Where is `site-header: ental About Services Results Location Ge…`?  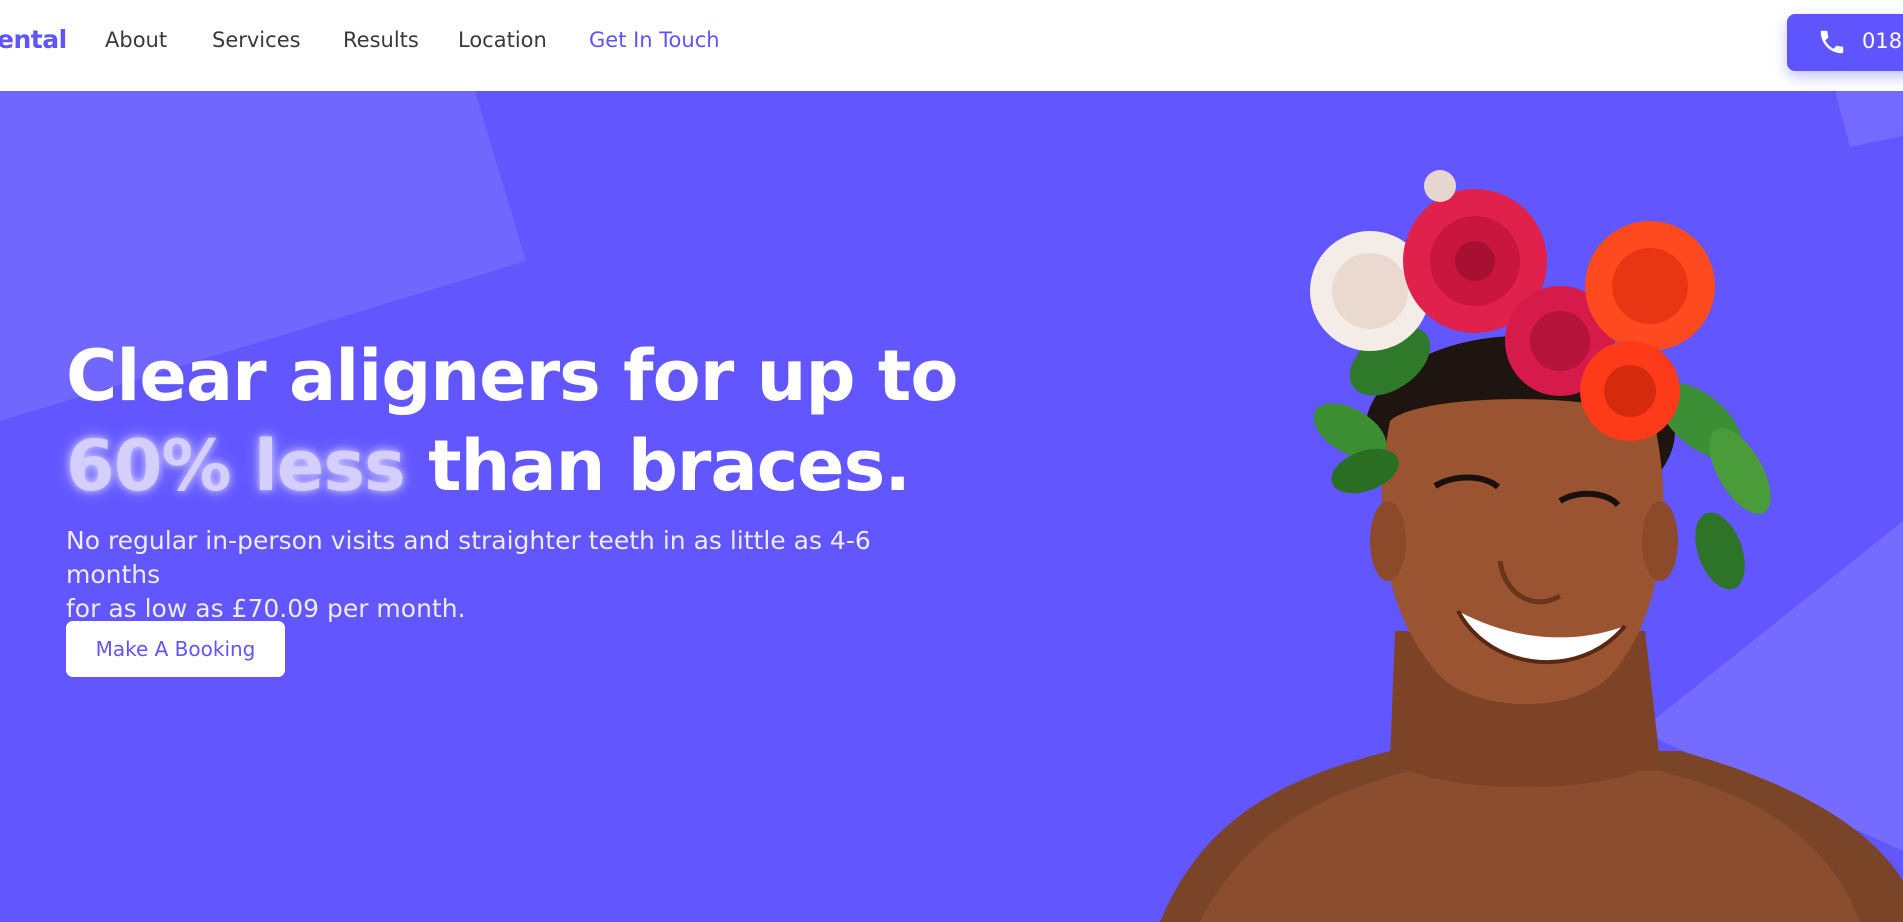 site-header: ental About Services Results Location Ge… is located at coordinates (951, 45).